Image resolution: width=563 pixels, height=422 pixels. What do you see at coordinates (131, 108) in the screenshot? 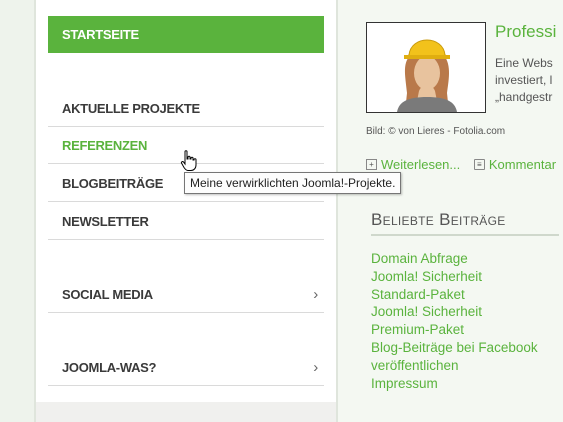
I see `nav-item-label: AKTUELLE PROJEKTE` at bounding box center [131, 108].